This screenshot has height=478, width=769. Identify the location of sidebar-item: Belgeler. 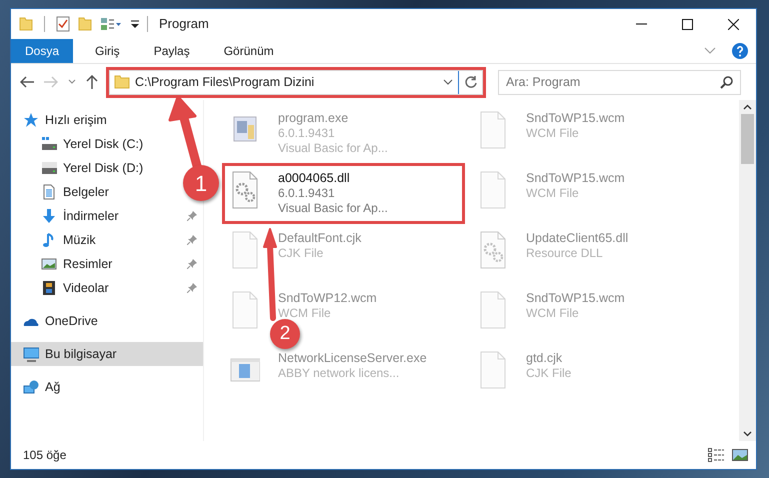
(63, 192).